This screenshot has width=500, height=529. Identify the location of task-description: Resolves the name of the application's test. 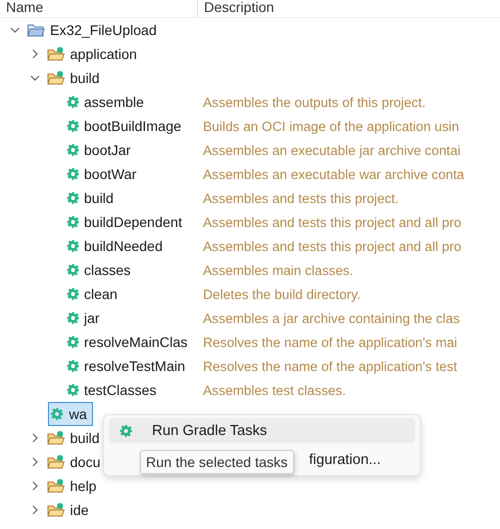
(330, 366).